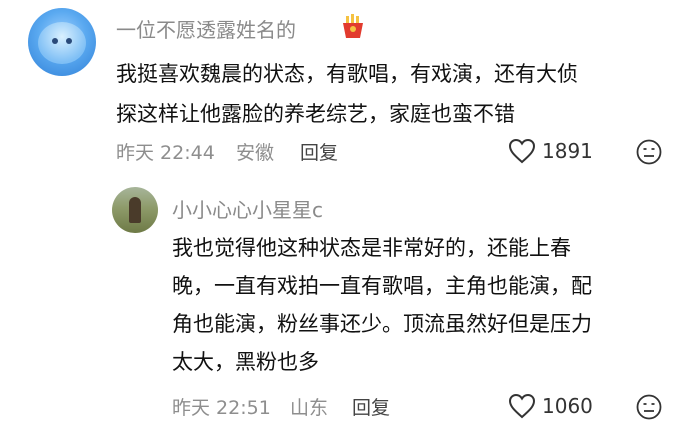 Image resolution: width=690 pixels, height=433 pixels. I want to click on reply-time: 昨天 22:51, so click(221, 408).